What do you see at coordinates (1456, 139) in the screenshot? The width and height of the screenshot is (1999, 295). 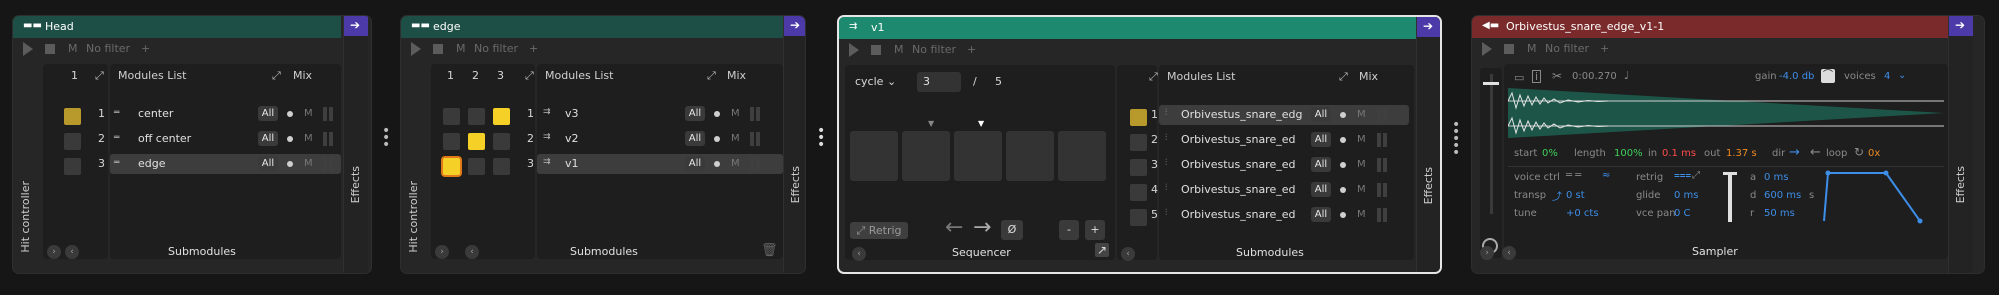 I see `drag-handle: • • • • •` at bounding box center [1456, 139].